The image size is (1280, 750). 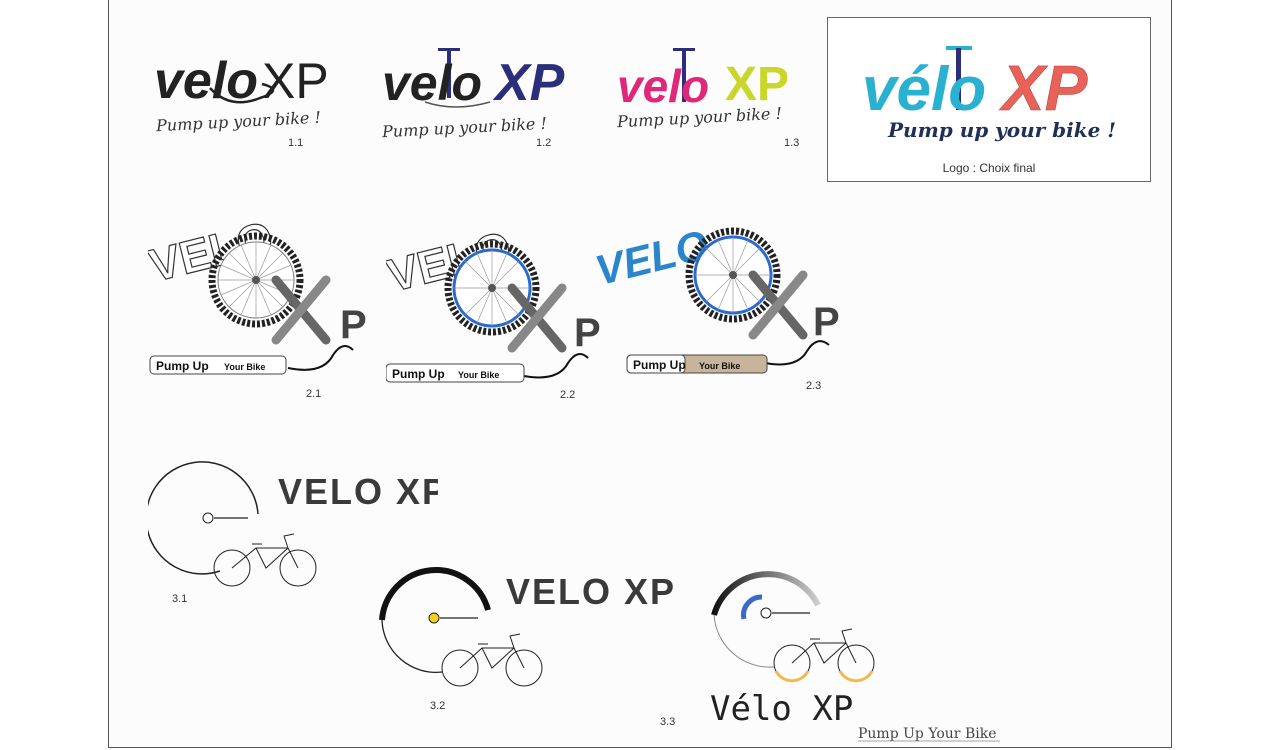 I want to click on logo-2-1: VELO P Pump Up Your Bike, so click(x=260, y=290).